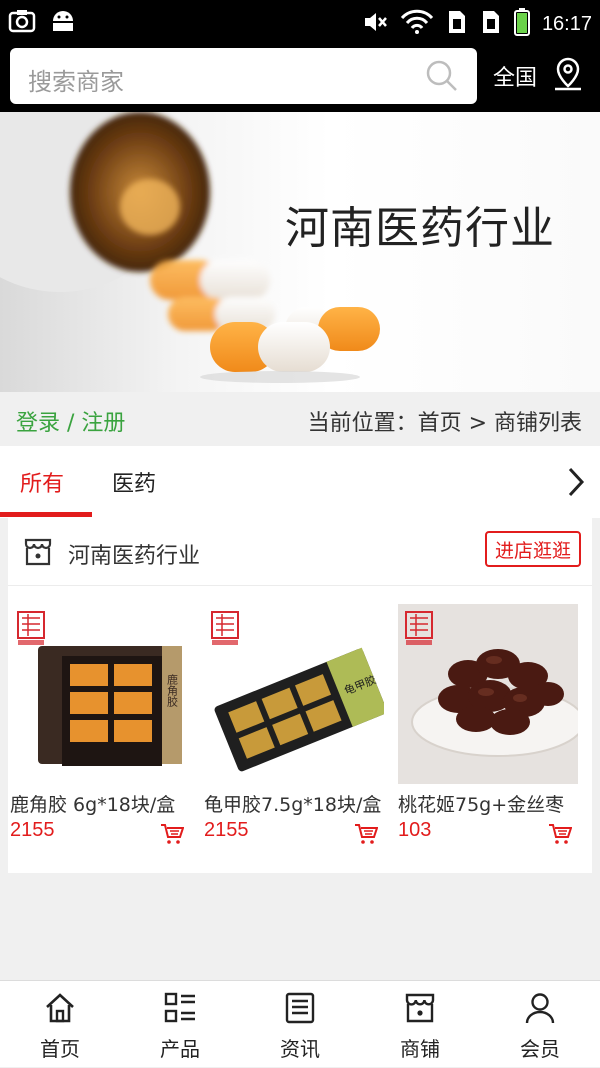 The width and height of the screenshot is (600, 1068). What do you see at coordinates (300, 419) in the screenshot?
I see `breadcrumb-bar: 登录 / 注册 当前位置：首页 > 商铺列表` at bounding box center [300, 419].